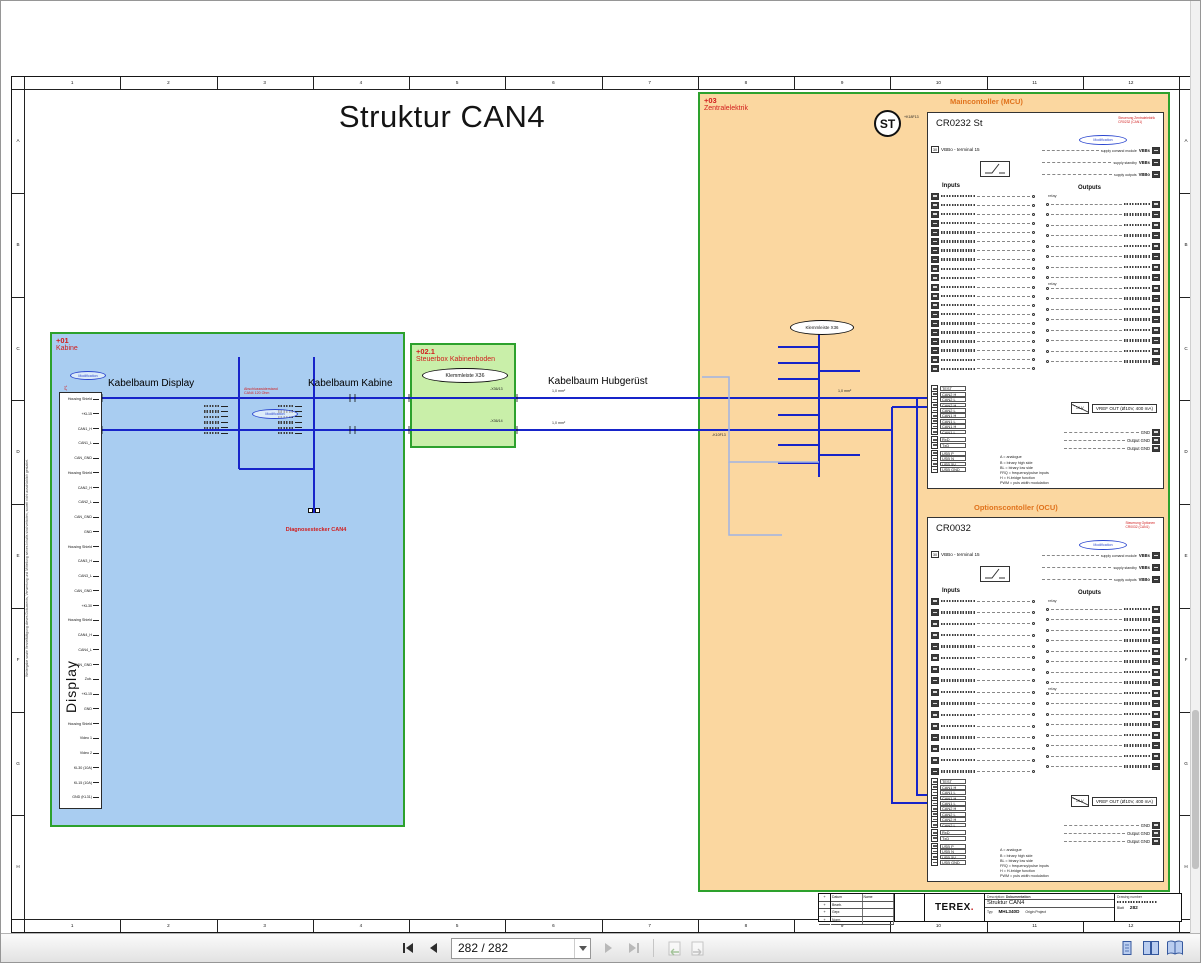  I want to click on comm-label: TxD, so click(953, 838).